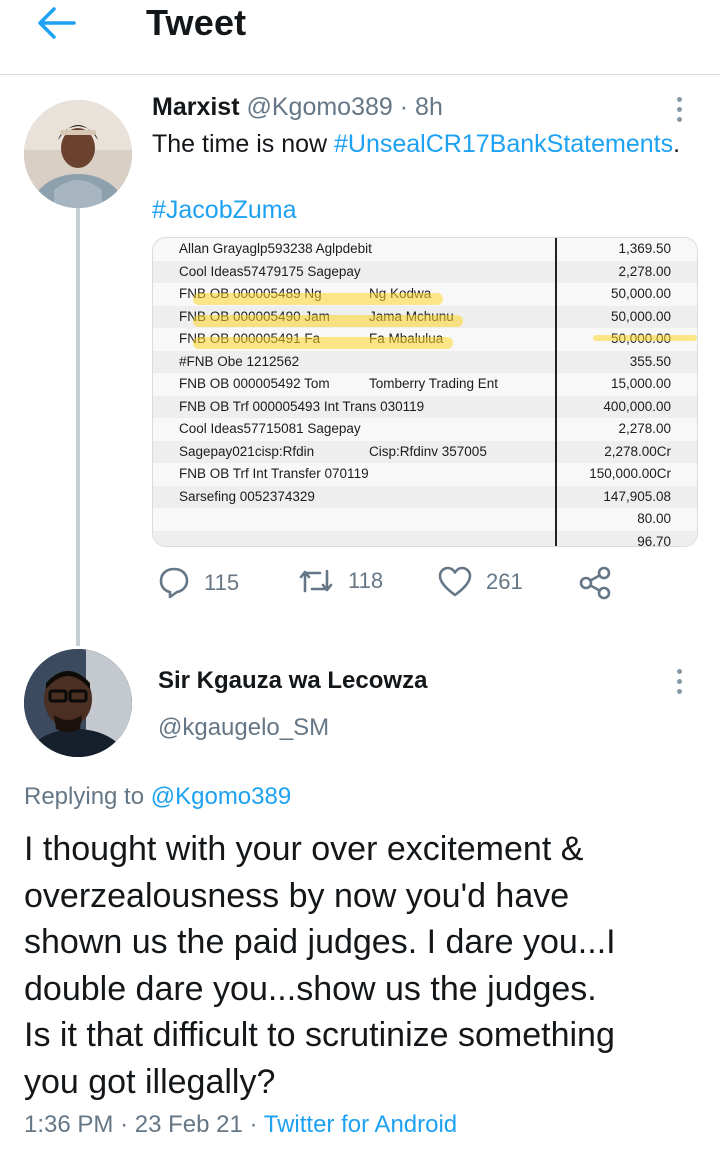  I want to click on tweet-text-suffix: ., so click(677, 144).